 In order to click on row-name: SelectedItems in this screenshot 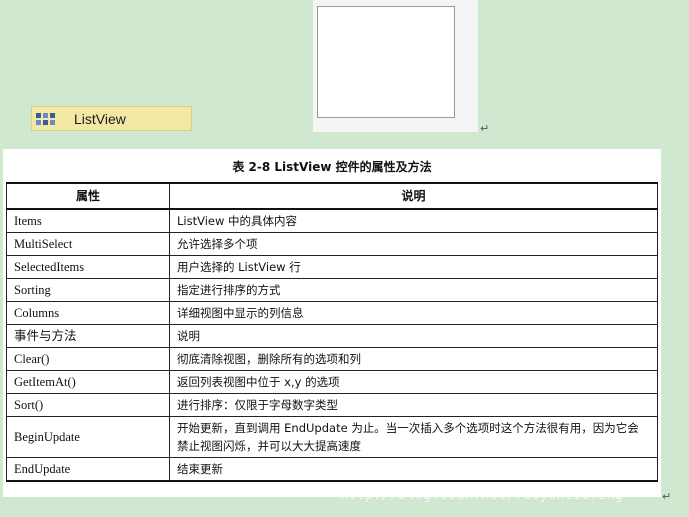, I will do `click(88, 267)`.